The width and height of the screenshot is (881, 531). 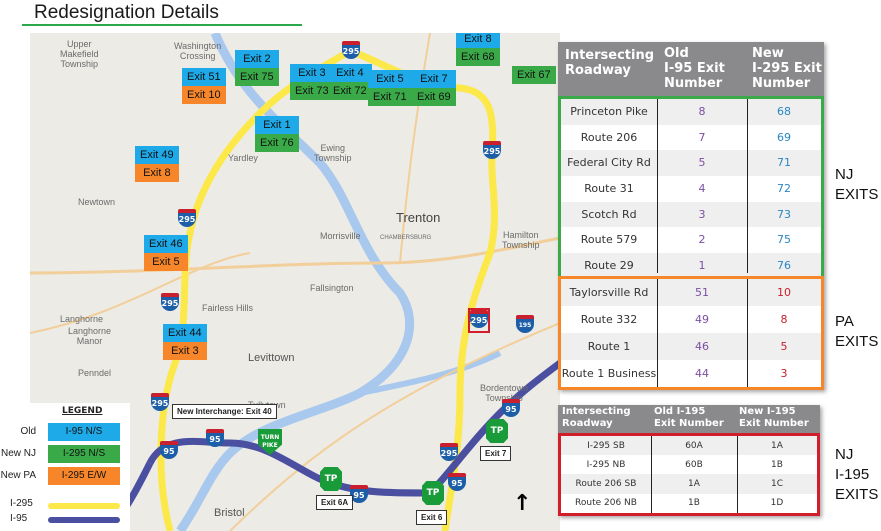 What do you see at coordinates (609, 188) in the screenshot?
I see `cell-roadway: Route 31` at bounding box center [609, 188].